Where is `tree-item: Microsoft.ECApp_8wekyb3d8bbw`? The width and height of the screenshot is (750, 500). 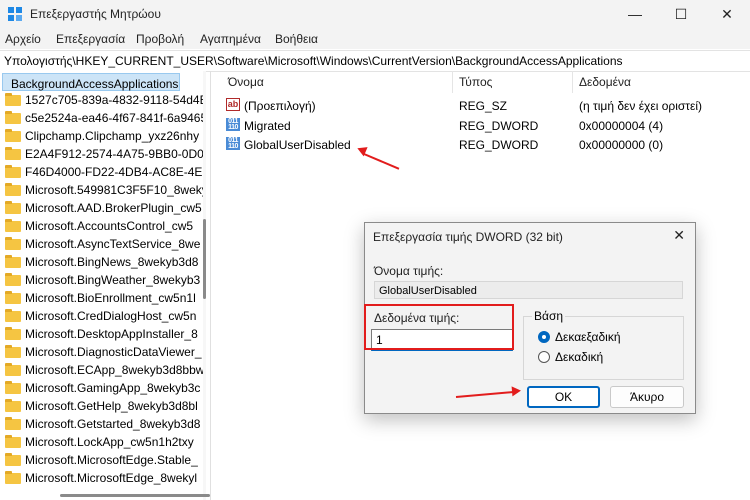 tree-item: Microsoft.ECApp_8wekyb3d8bbw is located at coordinates (102, 370).